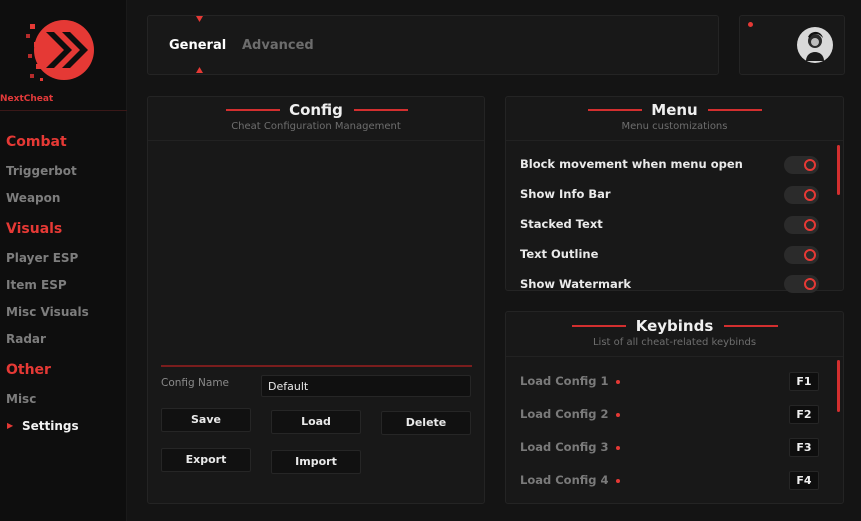  I want to click on text-outline-toggle, so click(801, 255).